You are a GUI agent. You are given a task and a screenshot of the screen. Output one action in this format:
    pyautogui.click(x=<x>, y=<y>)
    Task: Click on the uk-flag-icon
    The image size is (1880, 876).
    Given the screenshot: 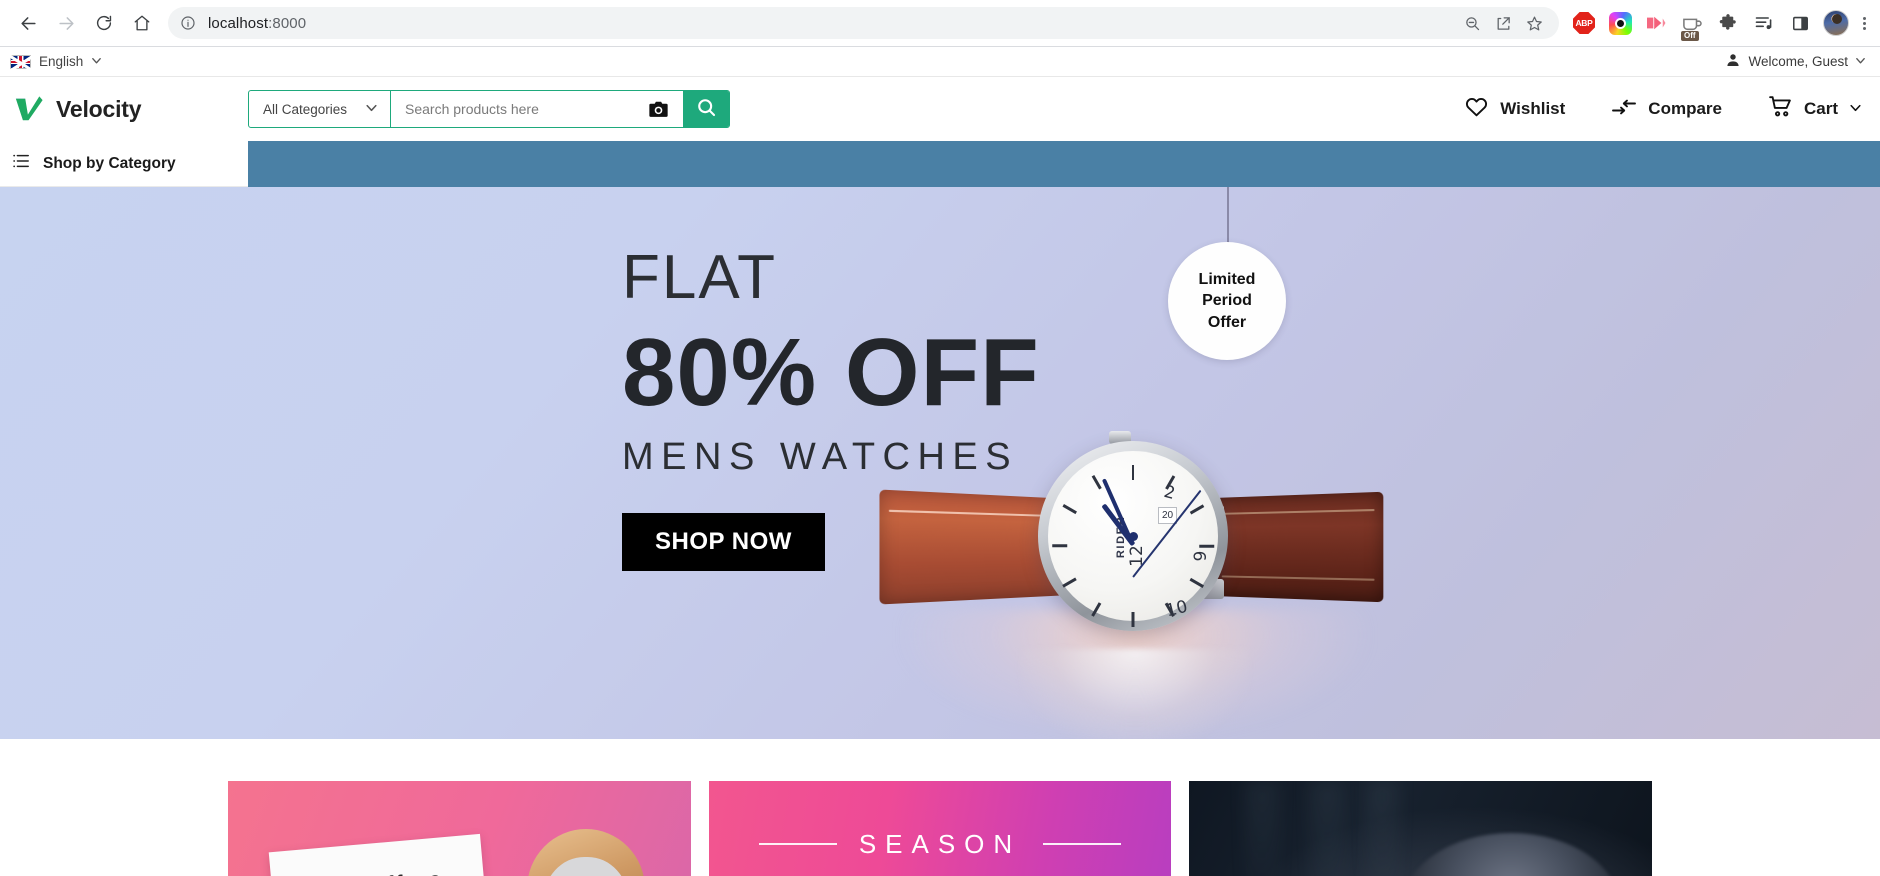 What is the action you would take?
    pyautogui.click(x=20, y=61)
    